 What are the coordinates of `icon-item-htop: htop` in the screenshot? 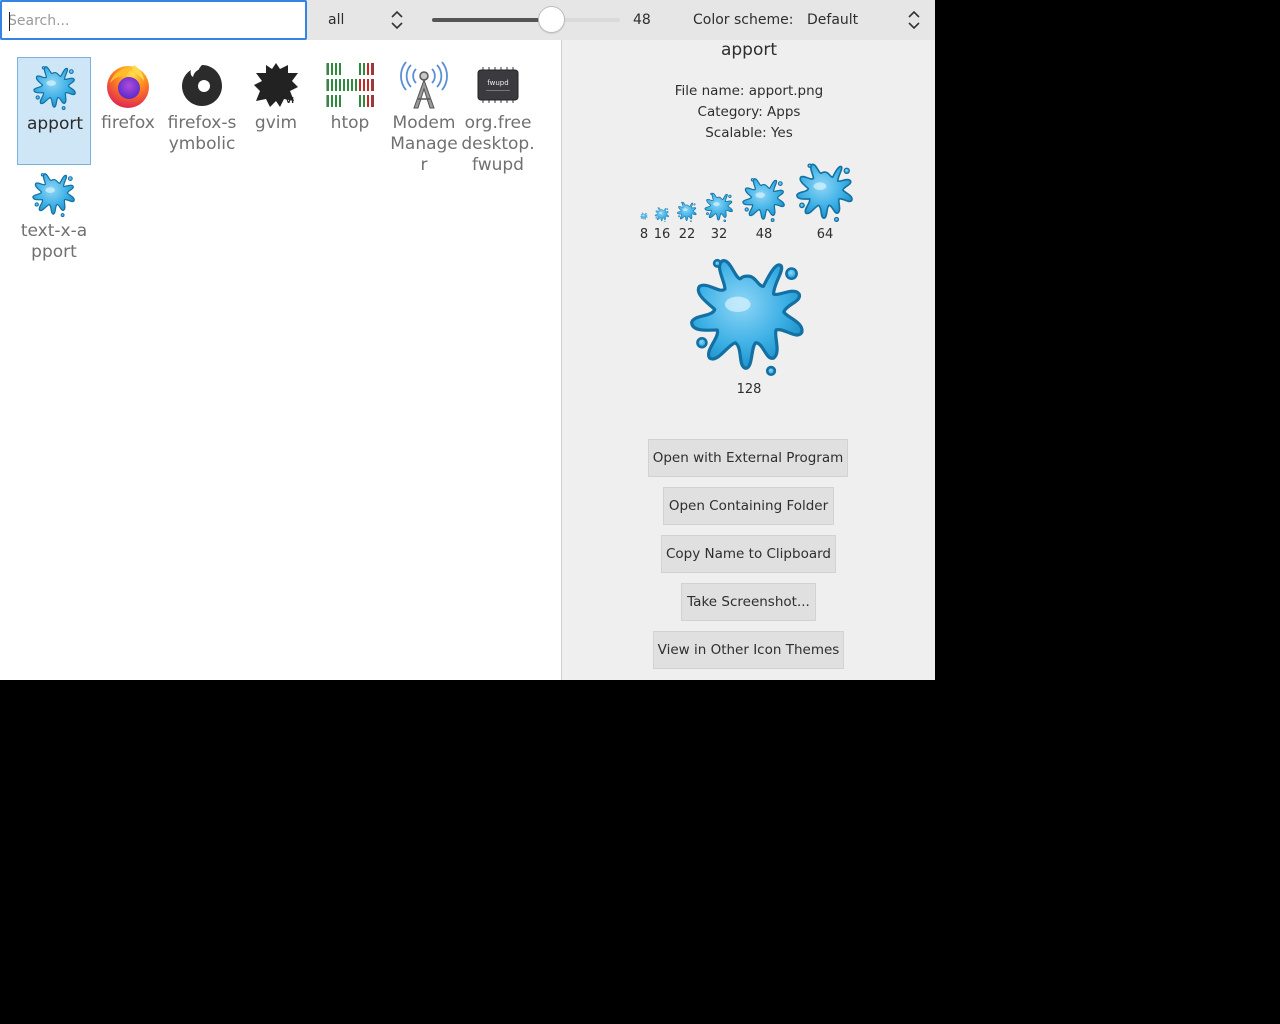 It's located at (350, 111).